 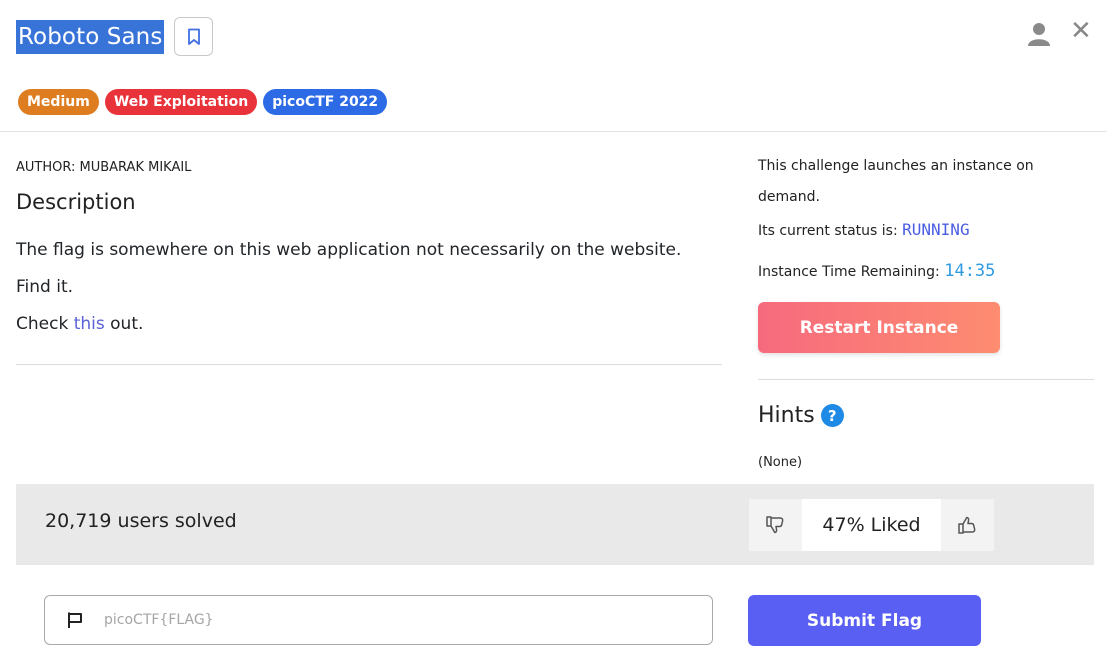 I want to click on bookmark-icon, so click(x=194, y=36).